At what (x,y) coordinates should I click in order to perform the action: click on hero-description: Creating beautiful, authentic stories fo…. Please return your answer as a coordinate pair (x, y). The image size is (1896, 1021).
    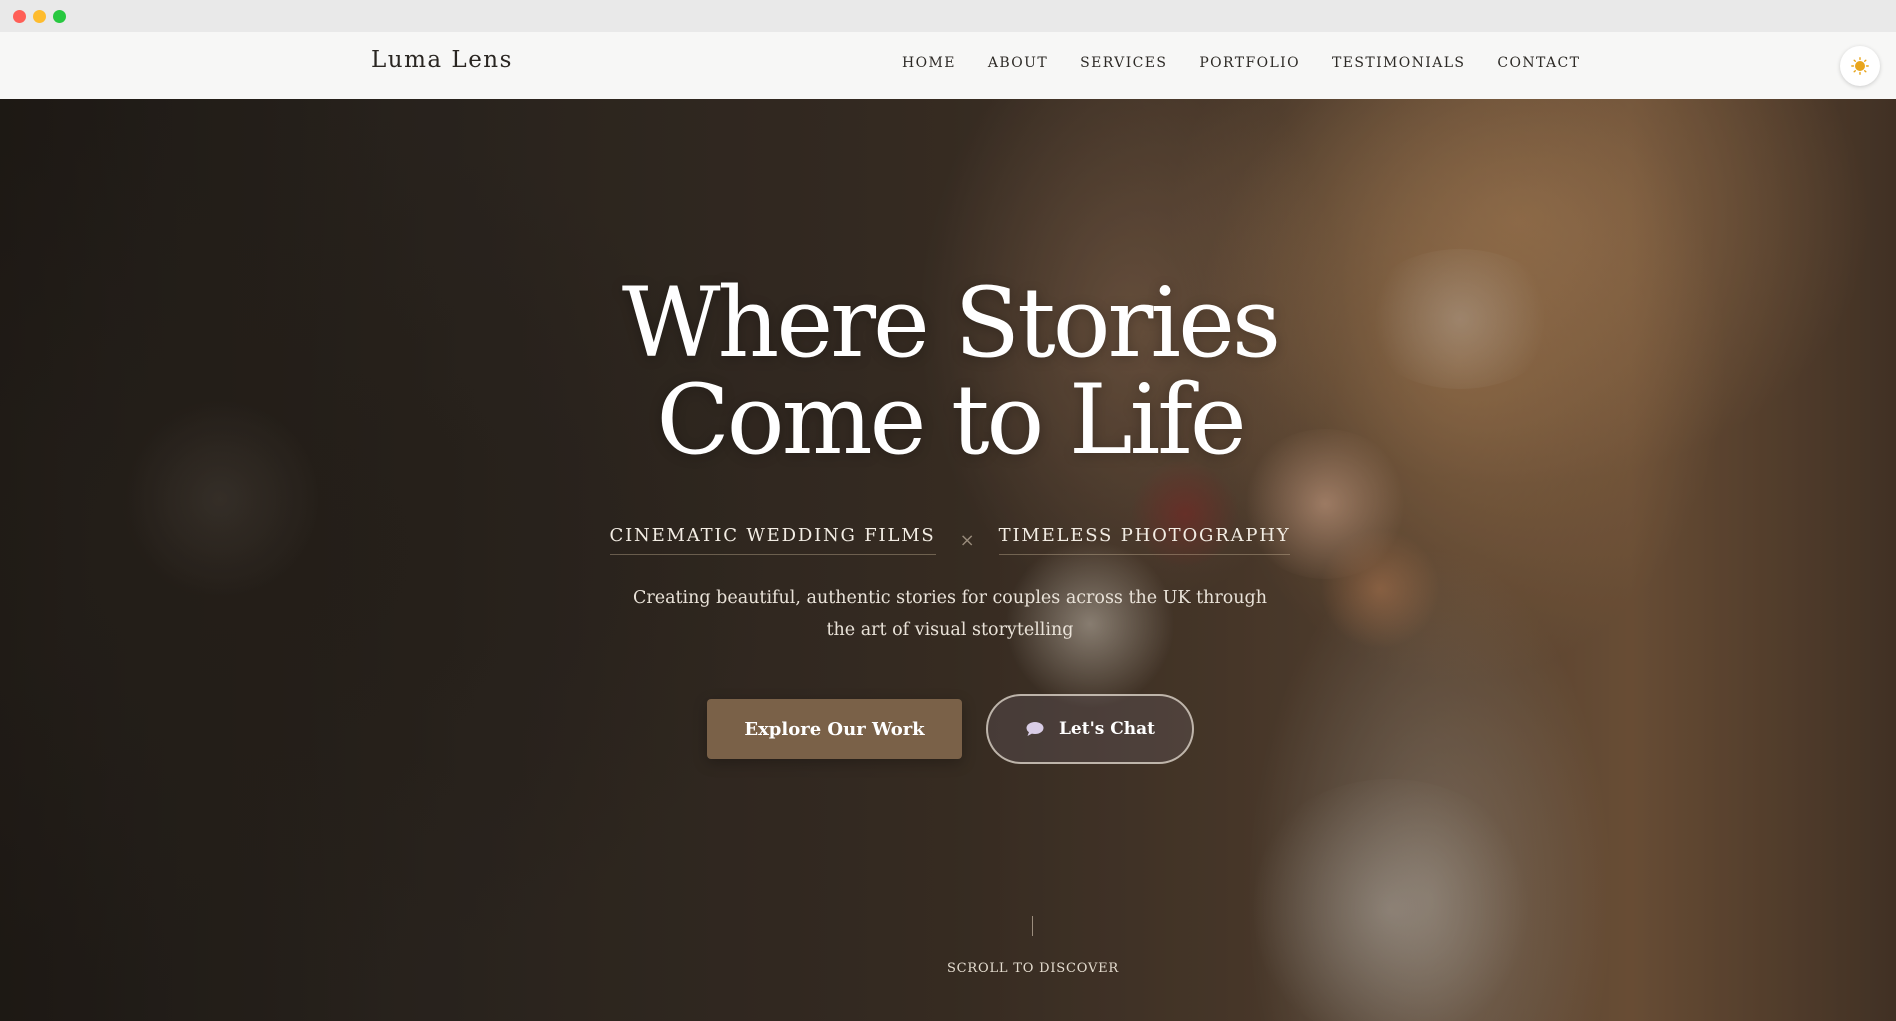
    Looking at the image, I should click on (948, 614).